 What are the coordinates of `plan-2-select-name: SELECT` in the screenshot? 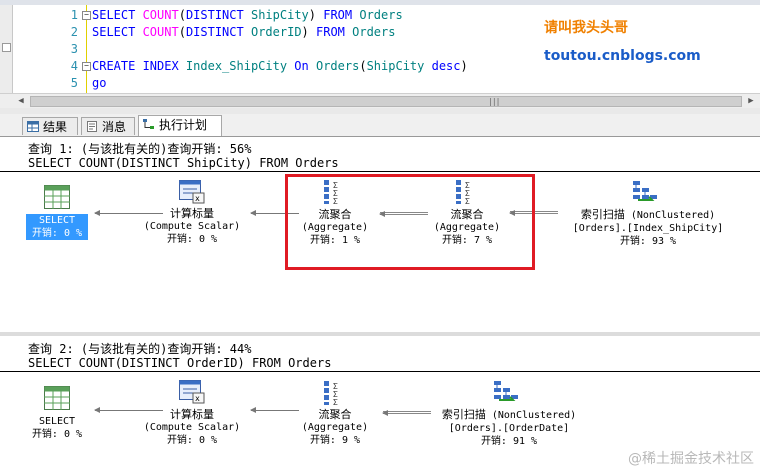 It's located at (57, 421).